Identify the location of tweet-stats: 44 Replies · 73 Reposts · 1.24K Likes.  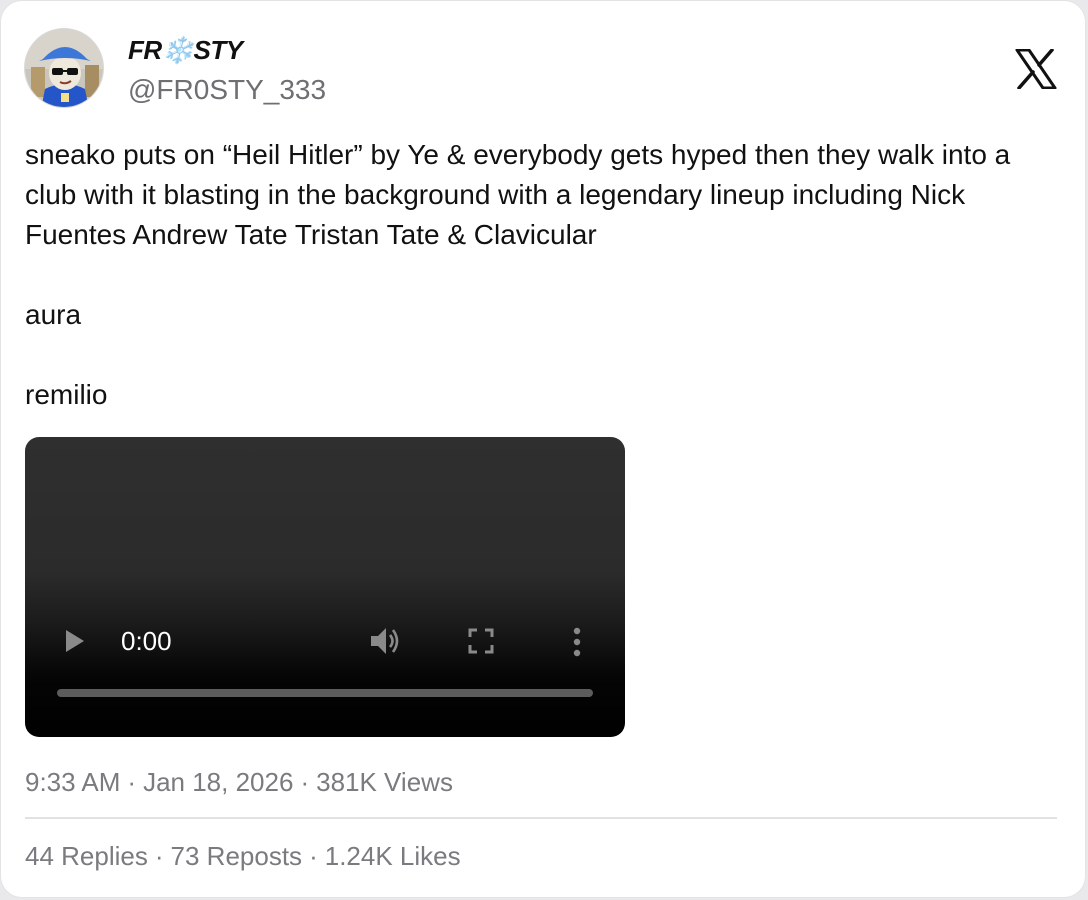
(243, 856).